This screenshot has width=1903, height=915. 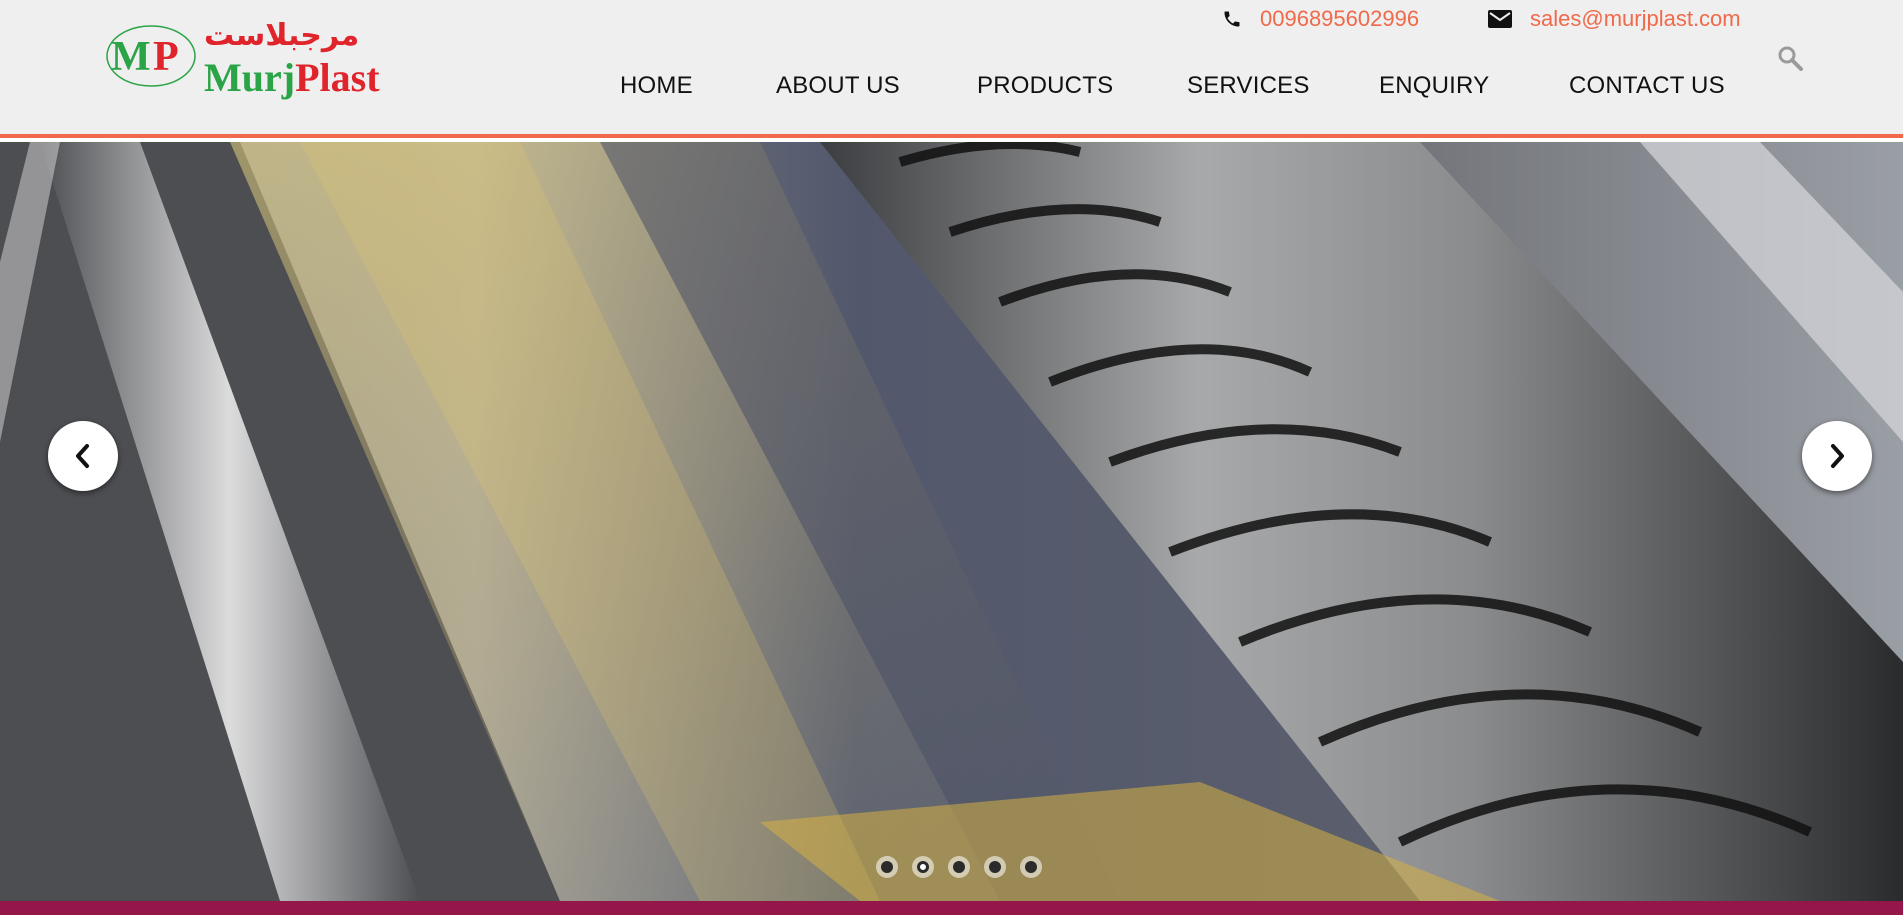 I want to click on email-address: sales@murjplast.com, so click(x=1635, y=19).